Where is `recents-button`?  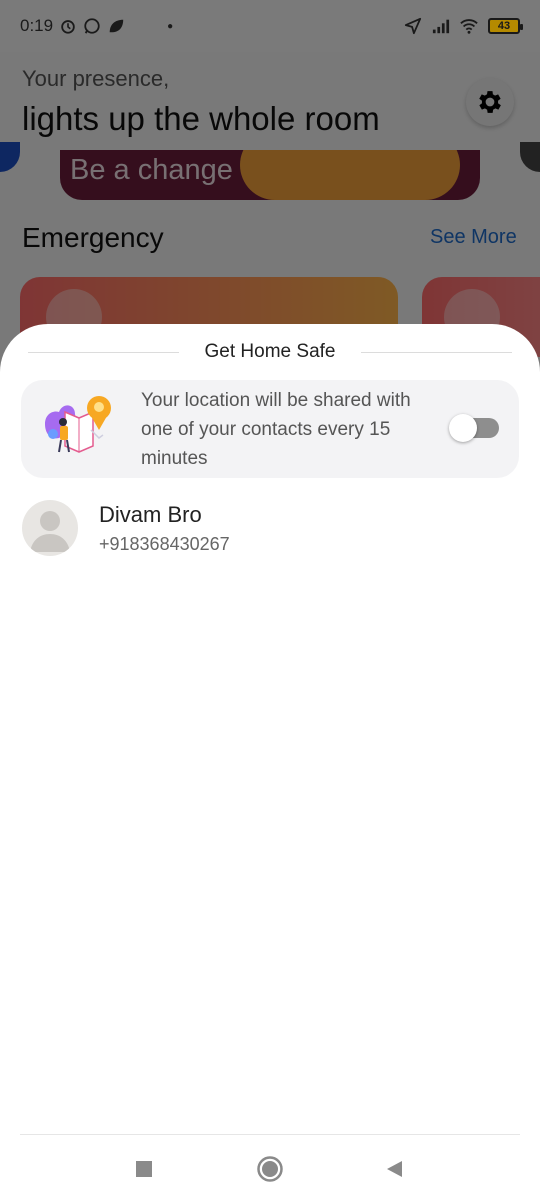 recents-button is located at coordinates (144, 1169).